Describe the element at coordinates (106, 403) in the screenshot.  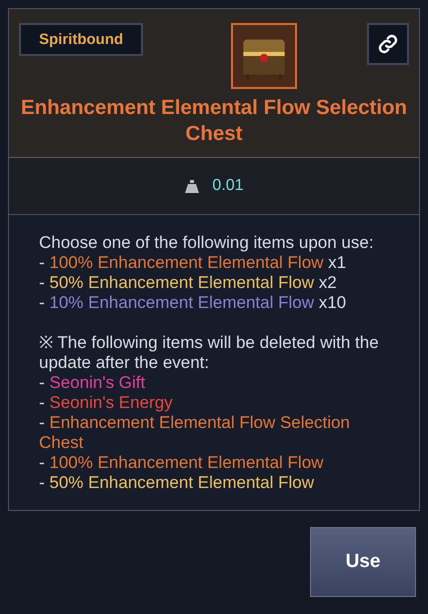
I see `item-entry: - Seonin's Energy` at that location.